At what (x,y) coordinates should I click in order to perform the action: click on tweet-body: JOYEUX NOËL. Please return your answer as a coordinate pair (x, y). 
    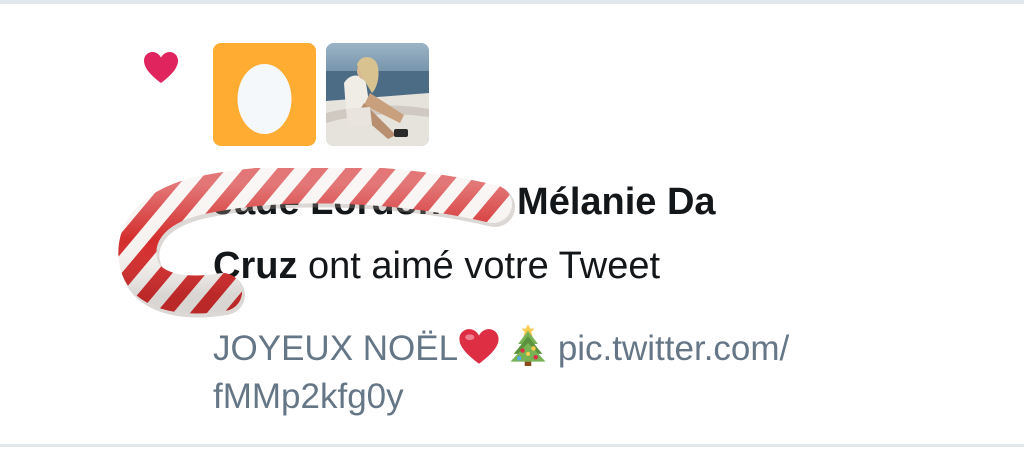
    Looking at the image, I should click on (336, 348).